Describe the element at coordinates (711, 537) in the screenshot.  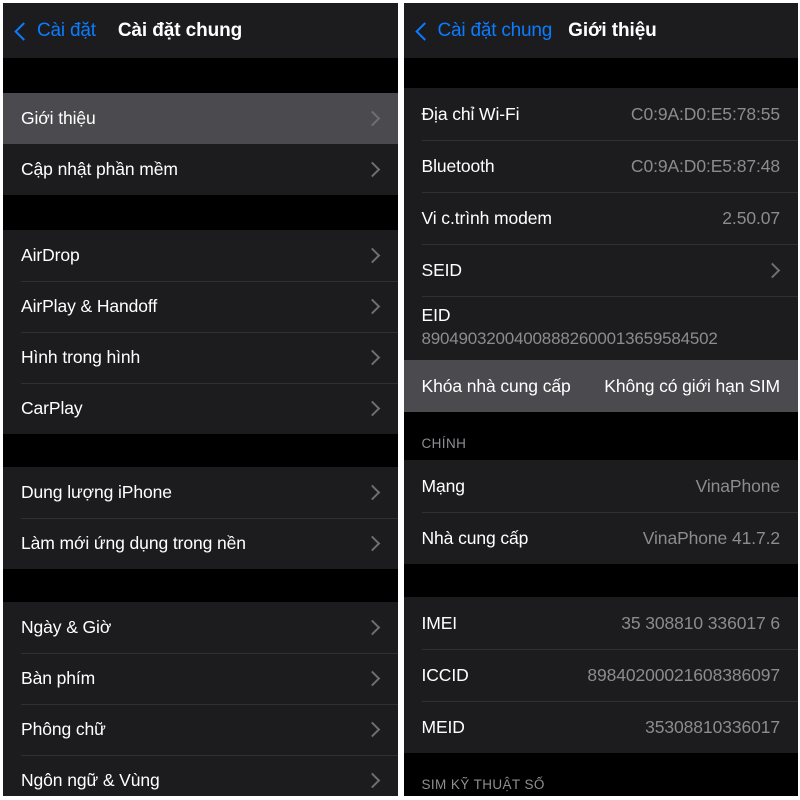
I see `row-value: VinaPhone 41.7.2` at that location.